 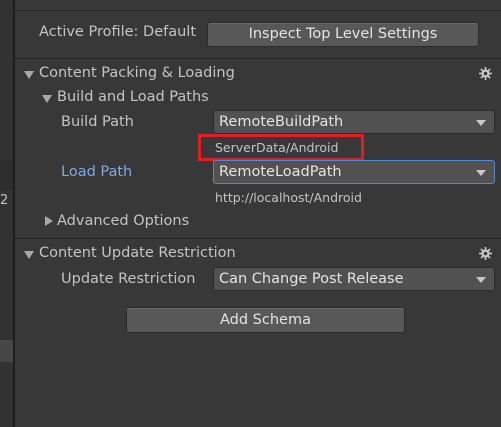 I want to click on update-restriction-label: Update Restriction, so click(x=128, y=279).